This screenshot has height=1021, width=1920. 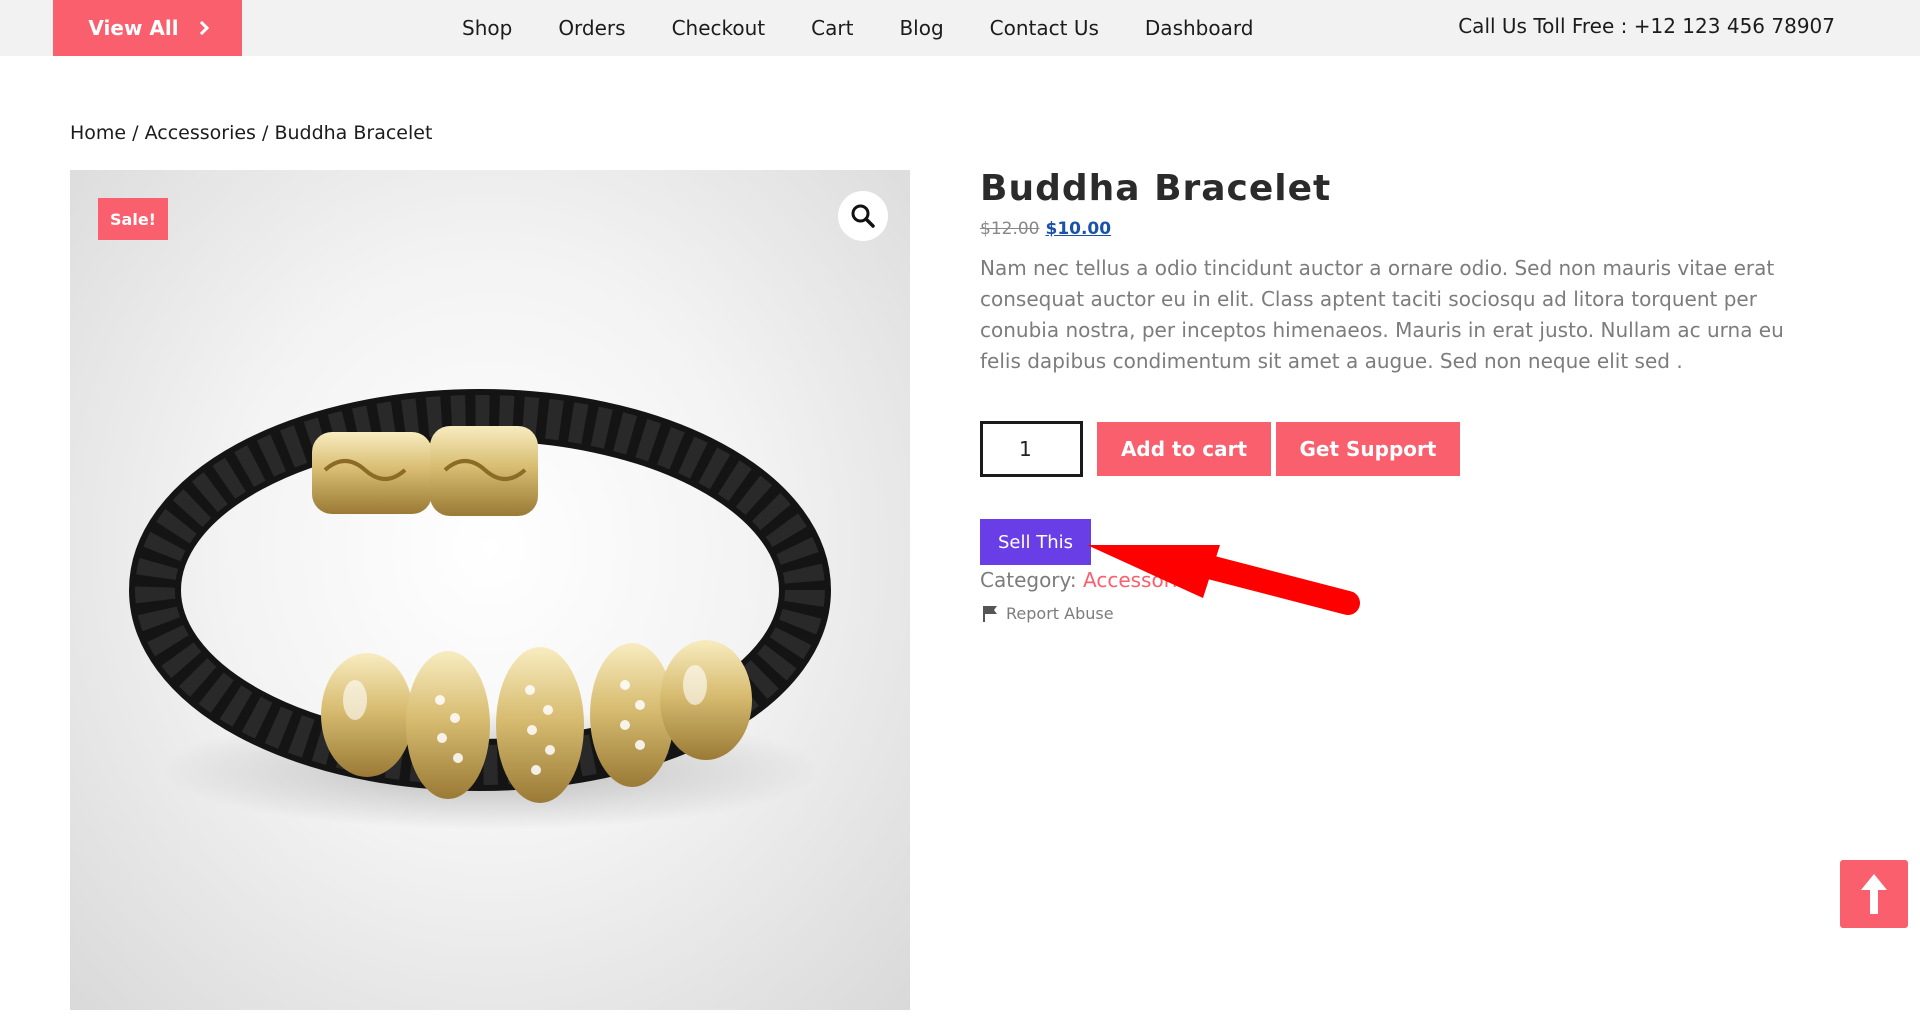 What do you see at coordinates (591, 28) in the screenshot?
I see `nav-orders: Orders` at bounding box center [591, 28].